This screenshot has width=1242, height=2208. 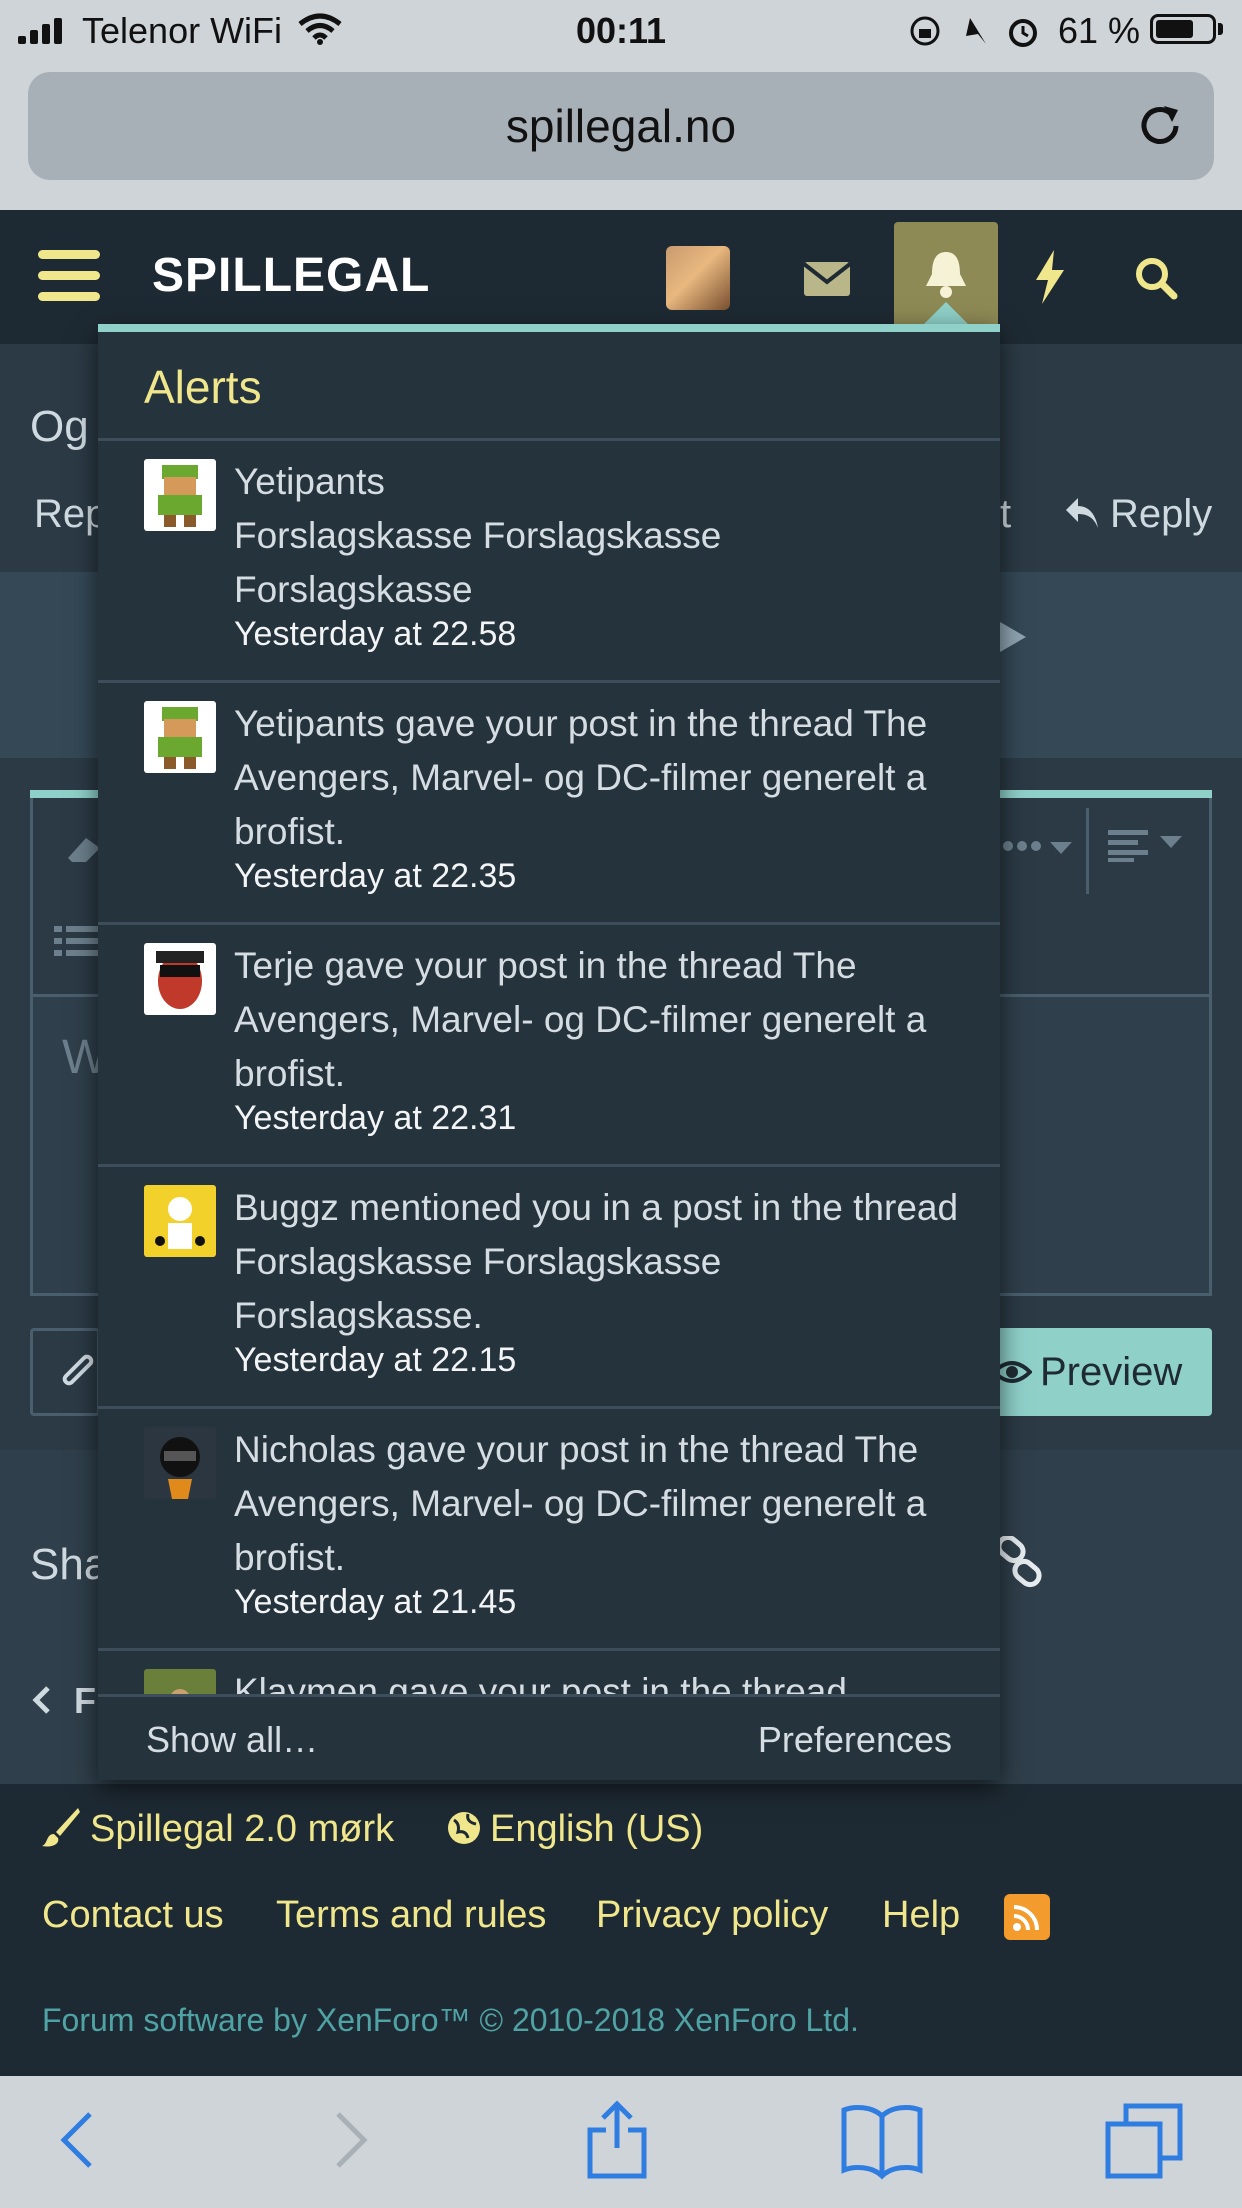 What do you see at coordinates (61, 1827) in the screenshot?
I see `paint-brush-icon` at bounding box center [61, 1827].